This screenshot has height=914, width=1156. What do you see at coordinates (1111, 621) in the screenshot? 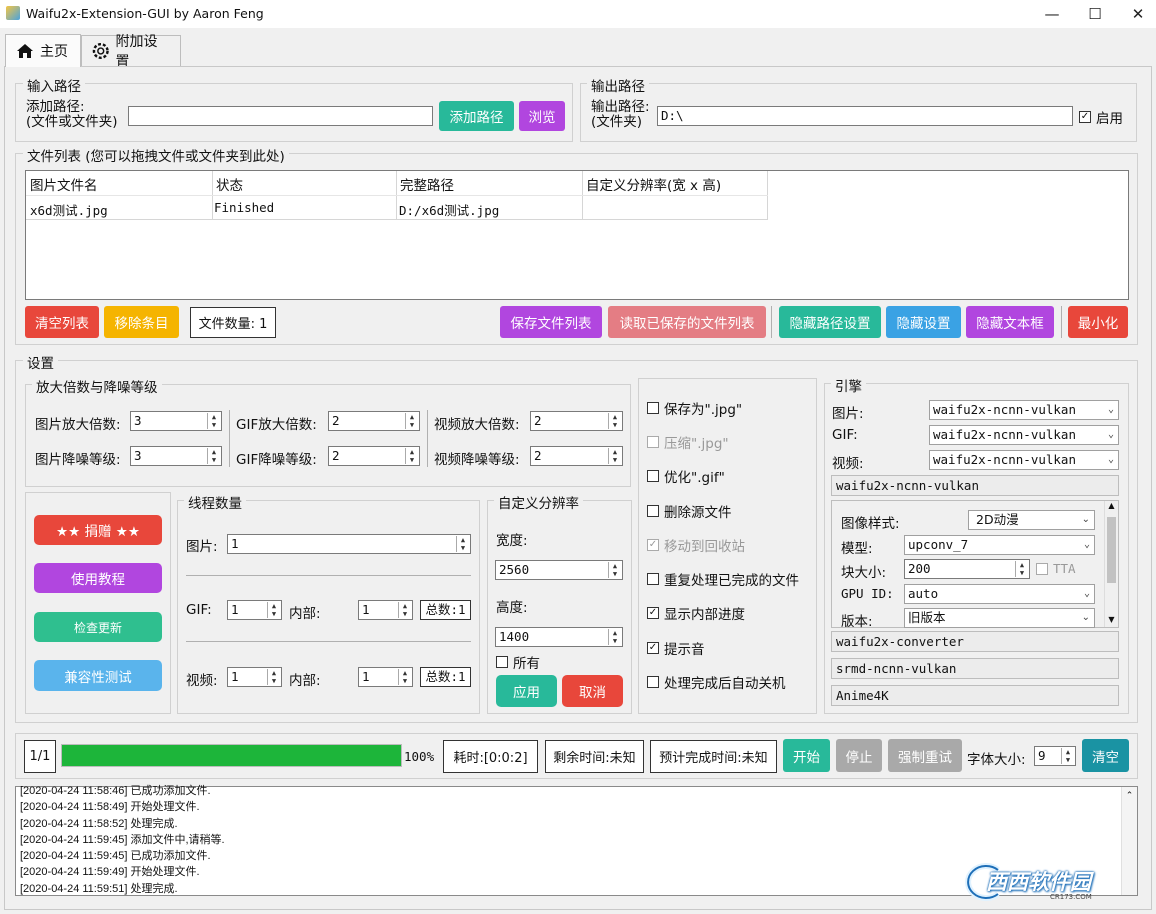
I see `scroll-down-icon: ▼` at bounding box center [1111, 621].